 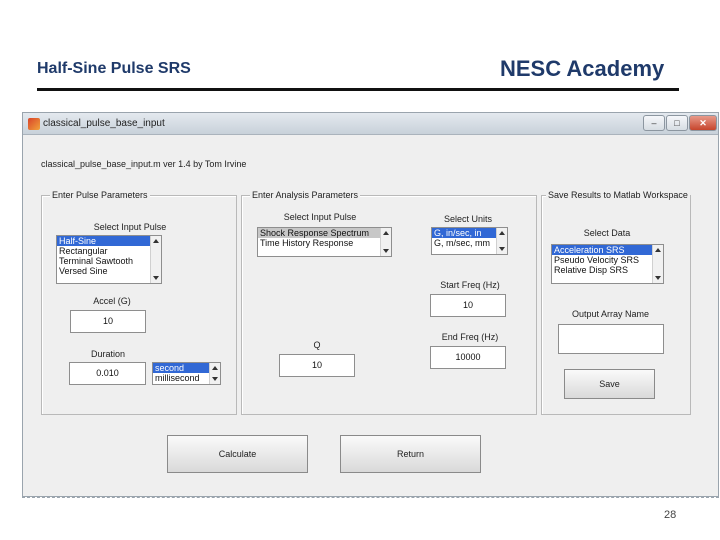 I want to click on list-item: Relative Disp SRS, so click(x=607, y=270).